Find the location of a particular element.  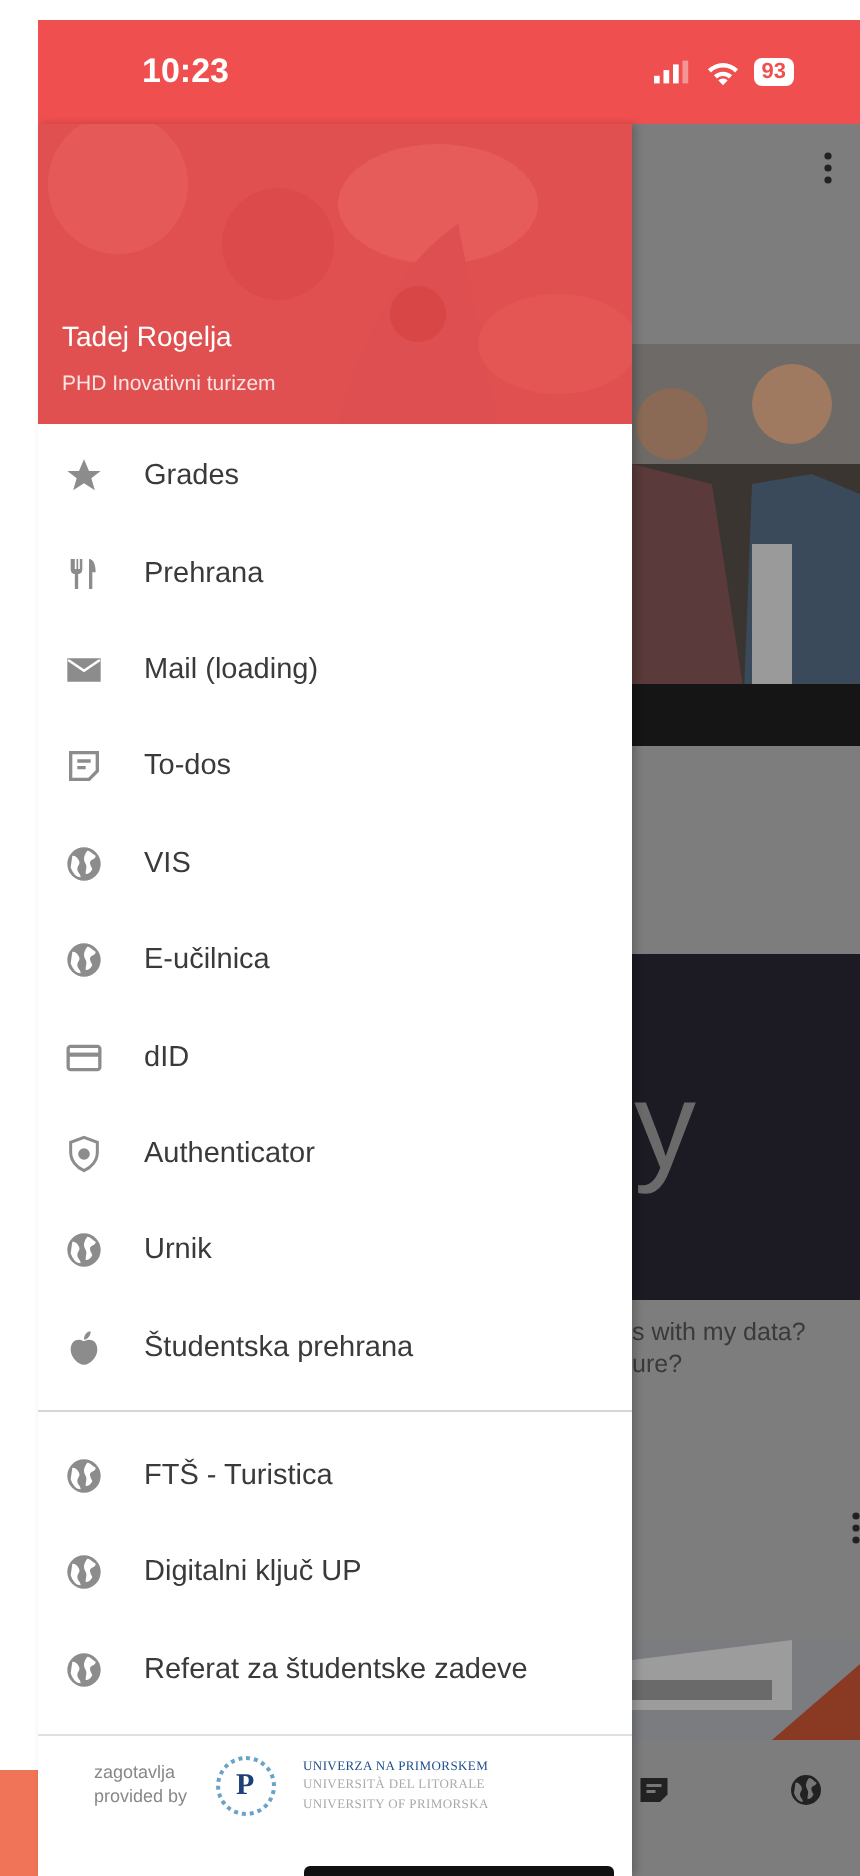

question-text: s with my data? is located at coordinates (720, 1332).